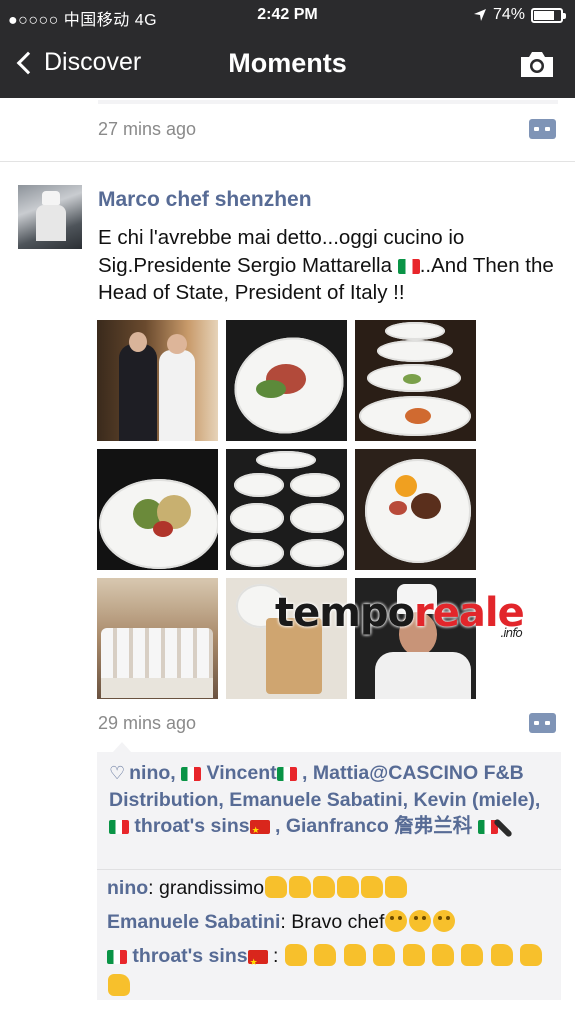 Image resolution: width=575 pixels, height=1024 pixels. Describe the element at coordinates (345, 613) in the screenshot. I see `watermark-part-1: tempo` at that location.